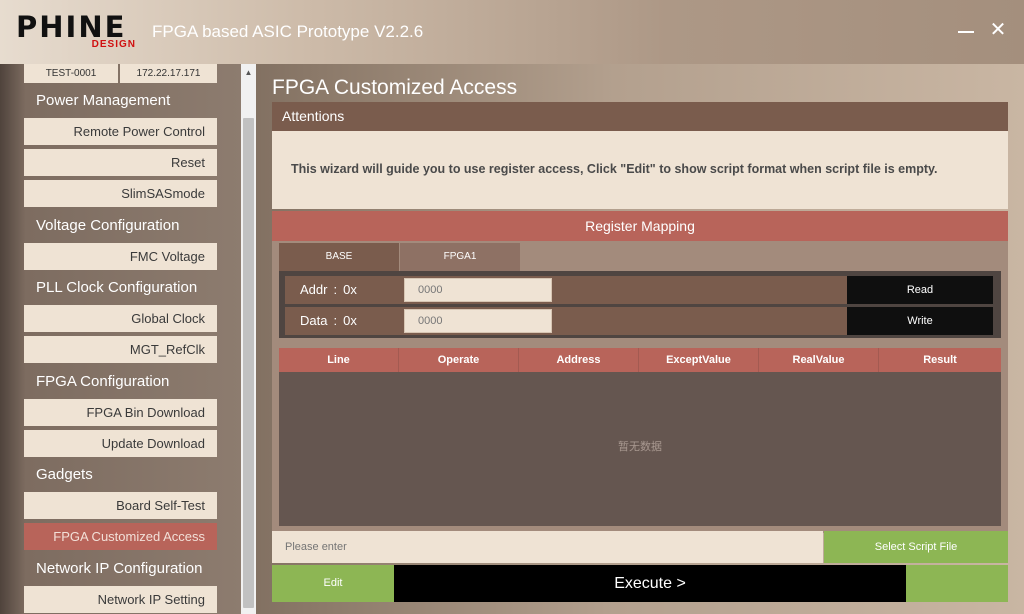  I want to click on read-button: Read, so click(920, 290).